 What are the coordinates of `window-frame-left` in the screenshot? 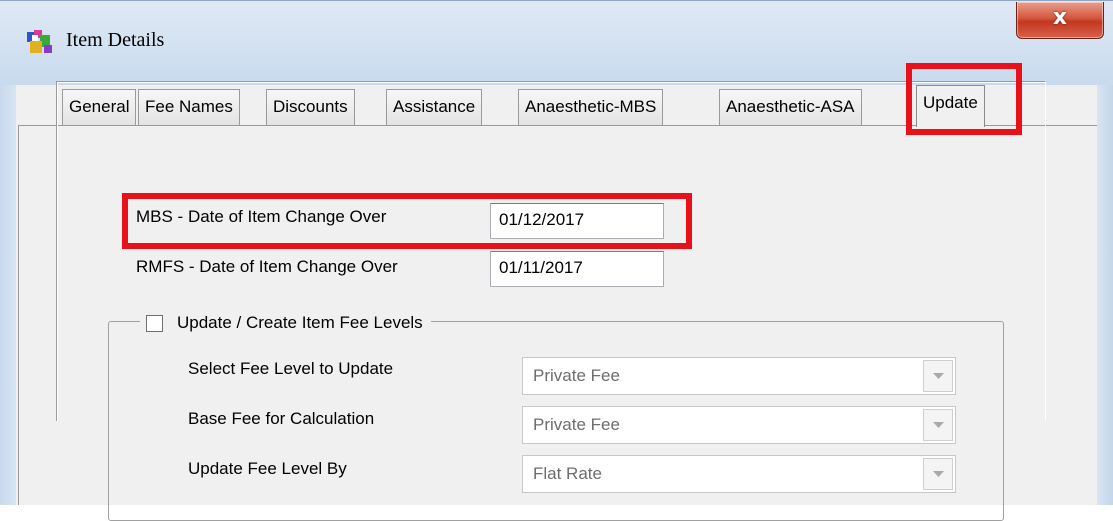 It's located at (8, 295).